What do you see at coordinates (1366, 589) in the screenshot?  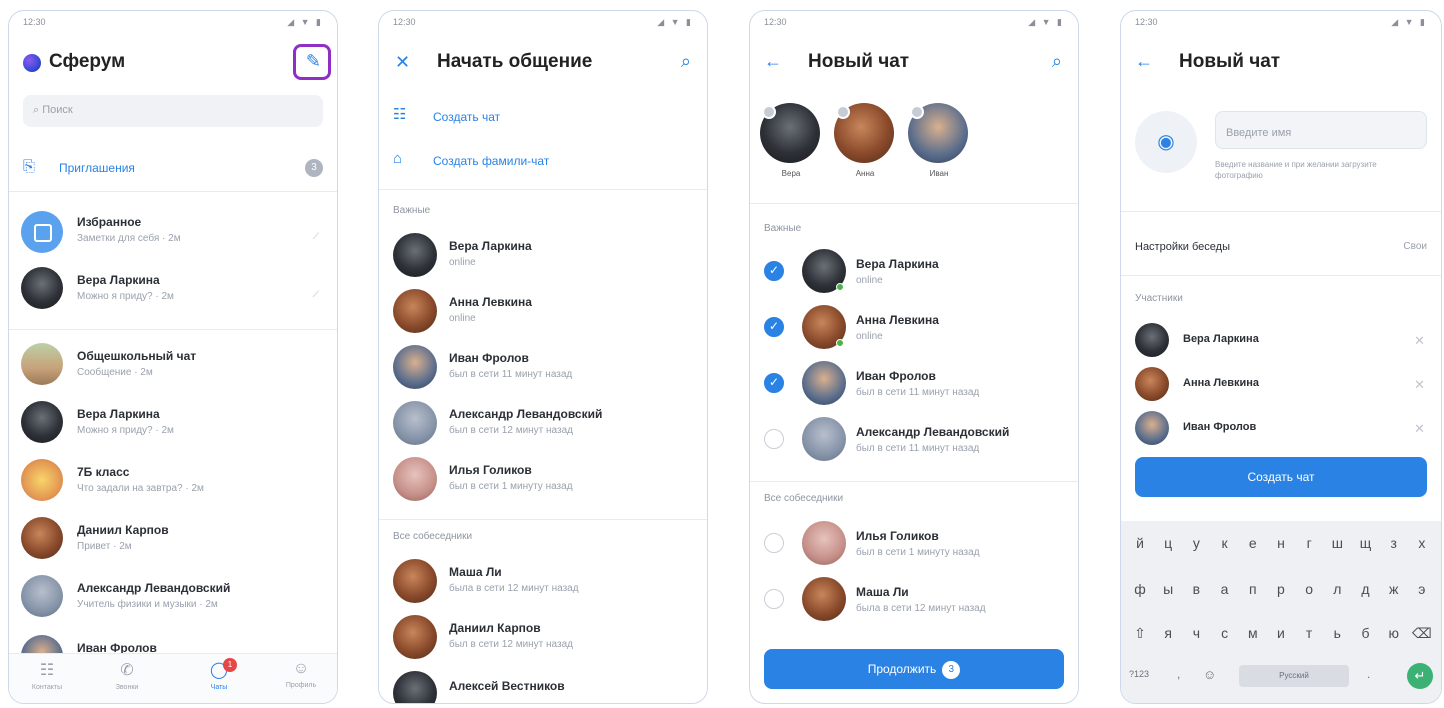 I see `key: д` at bounding box center [1366, 589].